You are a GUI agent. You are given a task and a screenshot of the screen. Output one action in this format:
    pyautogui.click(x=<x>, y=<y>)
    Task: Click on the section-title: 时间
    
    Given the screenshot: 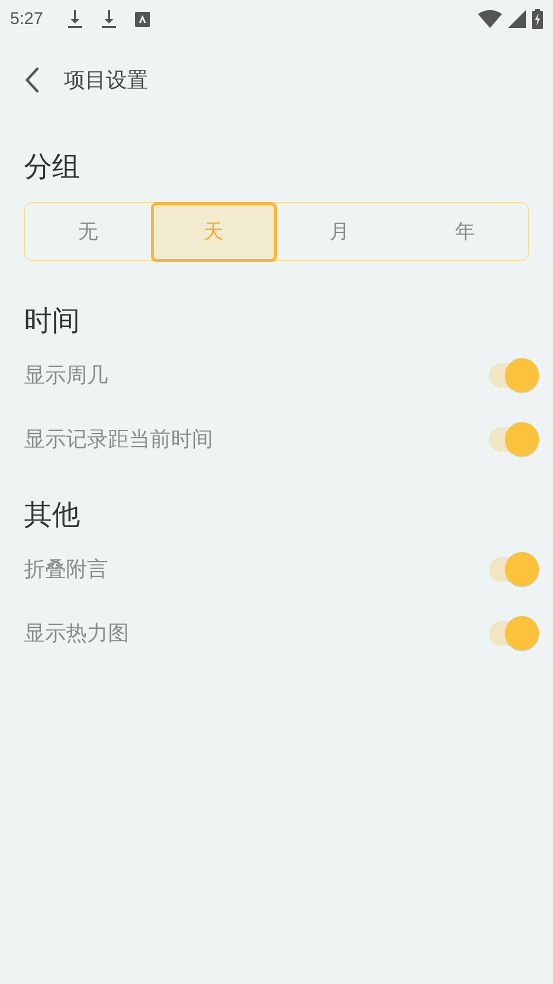 What is the action you would take?
    pyautogui.click(x=52, y=321)
    